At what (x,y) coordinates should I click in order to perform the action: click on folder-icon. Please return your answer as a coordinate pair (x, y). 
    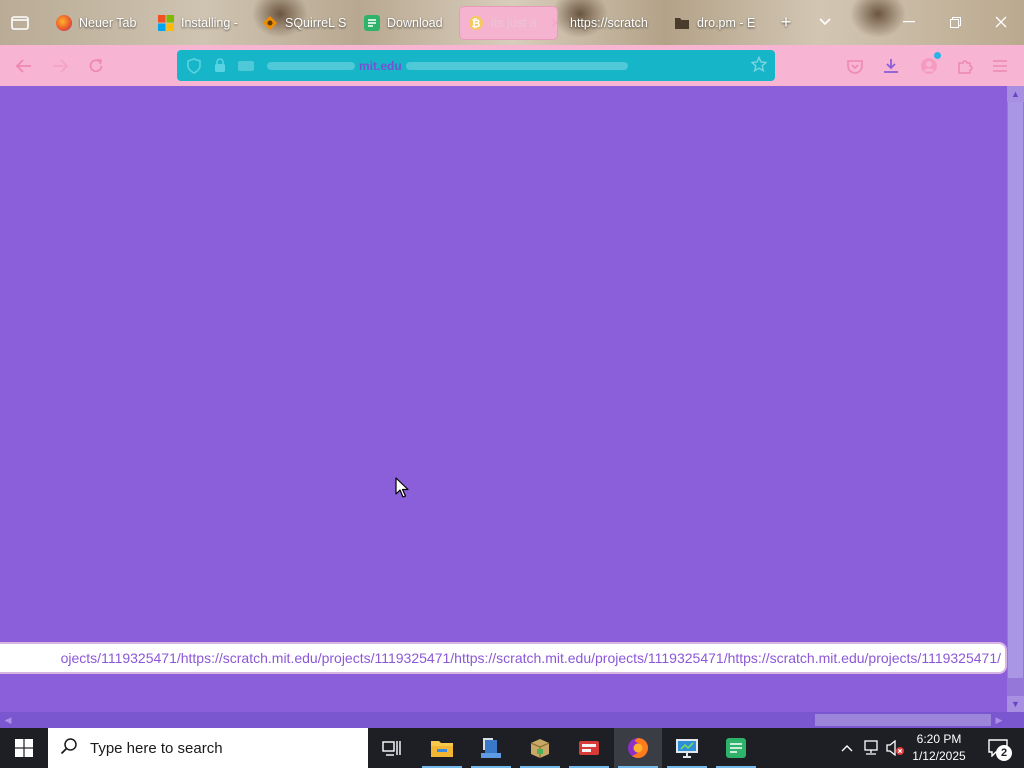
    Looking at the image, I should click on (682, 23).